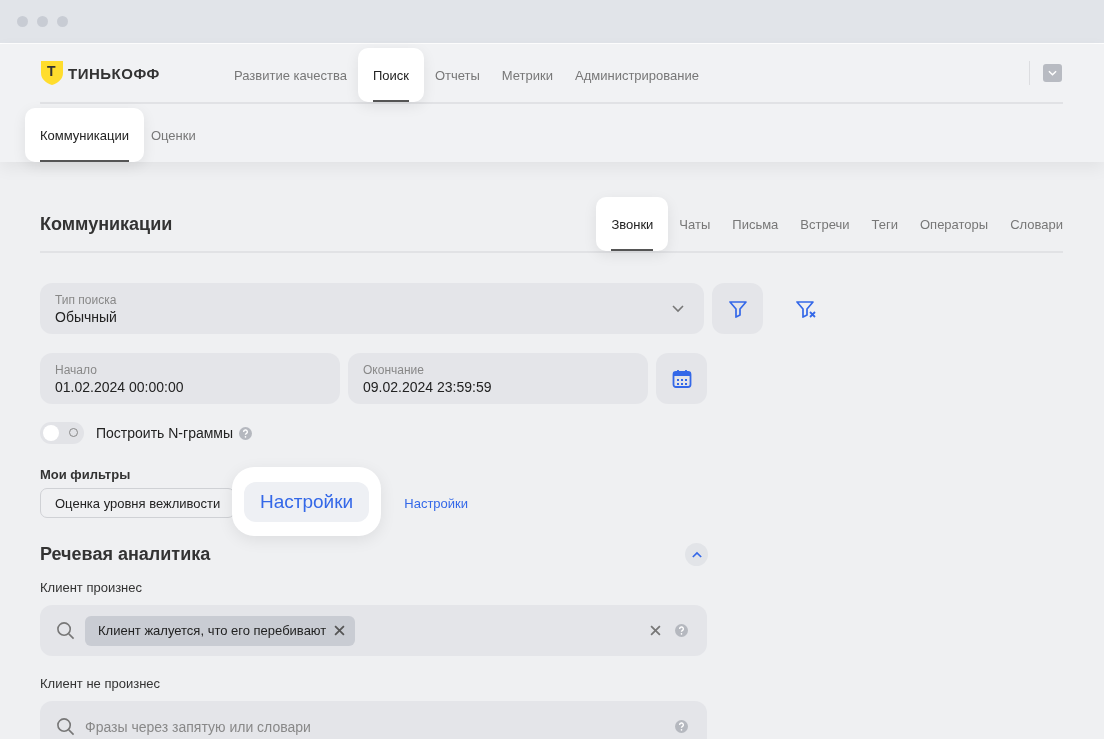 The image size is (1104, 739). What do you see at coordinates (390, 75) in the screenshot?
I see `nav-tab: Поиск` at bounding box center [390, 75].